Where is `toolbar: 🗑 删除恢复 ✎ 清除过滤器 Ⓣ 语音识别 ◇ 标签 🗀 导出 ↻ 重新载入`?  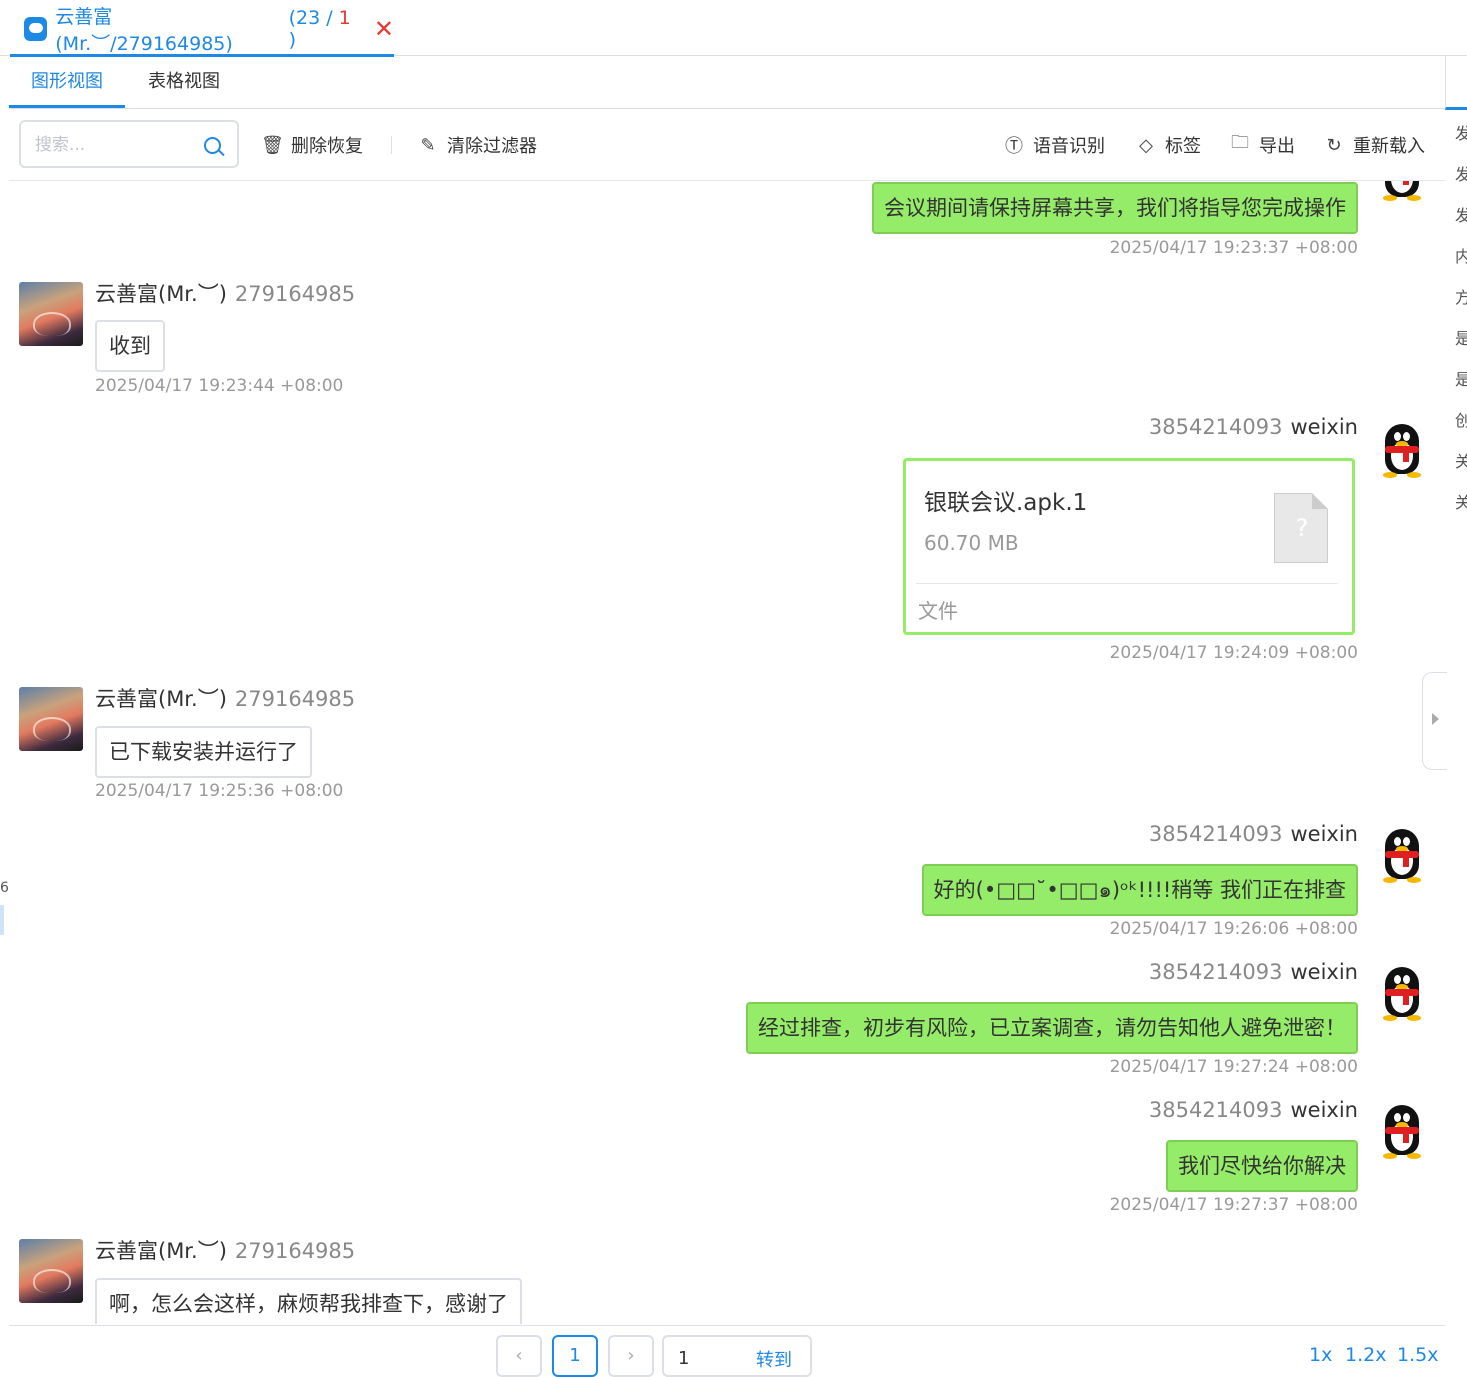
toolbar: 🗑 删除恢复 ✎ 清除过滤器 Ⓣ 语音识别 ◇ 标签 🗀 导出 ↻ 重新载入 is located at coordinates (727, 145).